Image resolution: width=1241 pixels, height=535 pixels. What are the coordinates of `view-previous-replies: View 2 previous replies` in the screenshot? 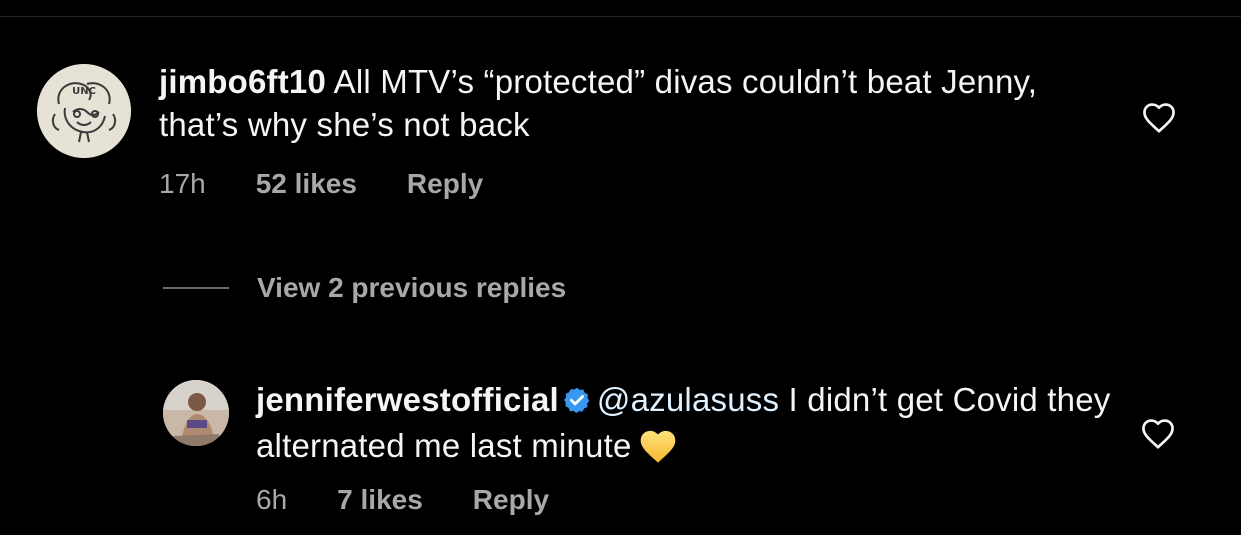 It's located at (364, 288).